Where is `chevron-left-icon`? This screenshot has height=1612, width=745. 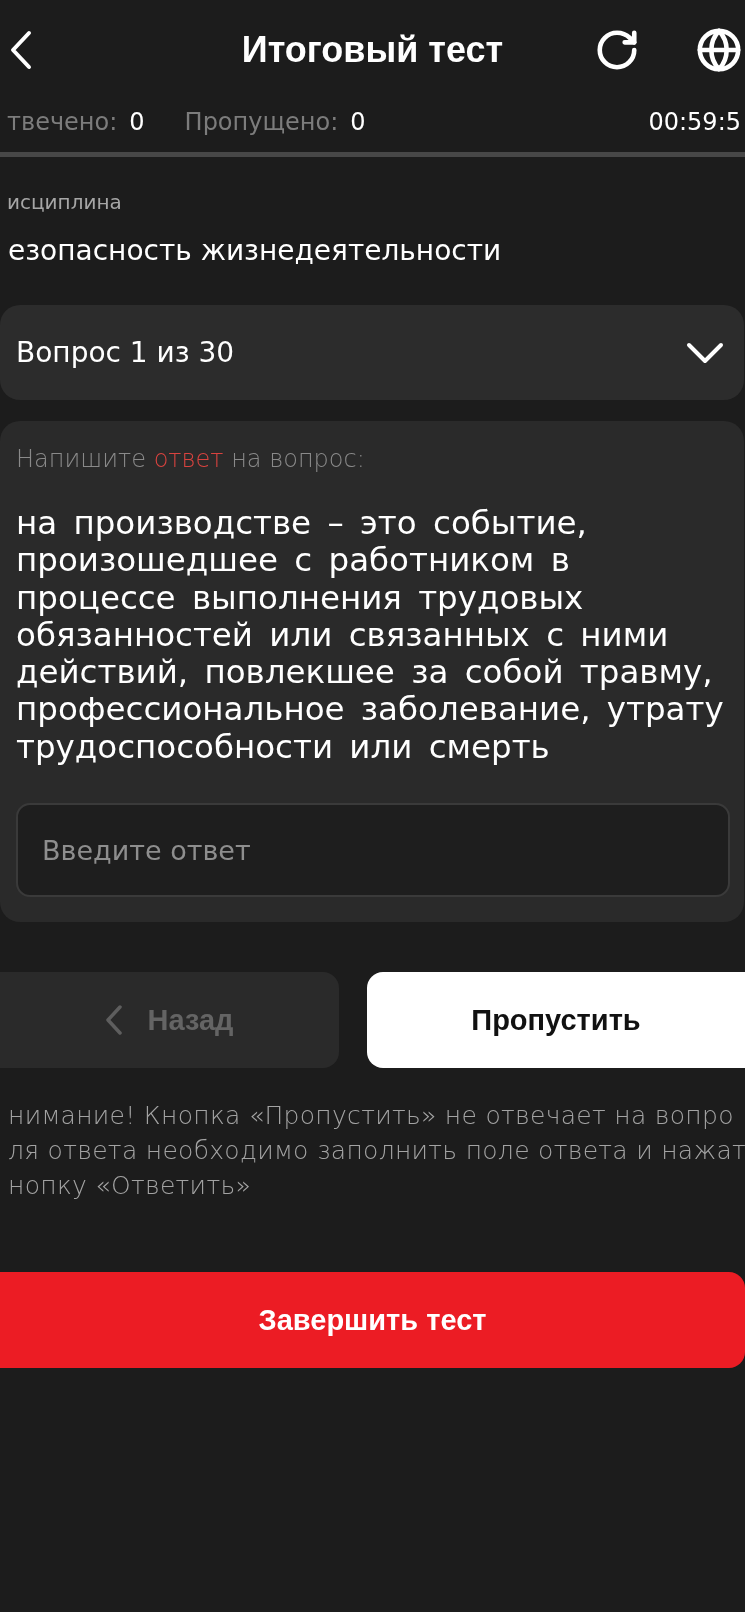
chevron-left-icon is located at coordinates (113, 1020).